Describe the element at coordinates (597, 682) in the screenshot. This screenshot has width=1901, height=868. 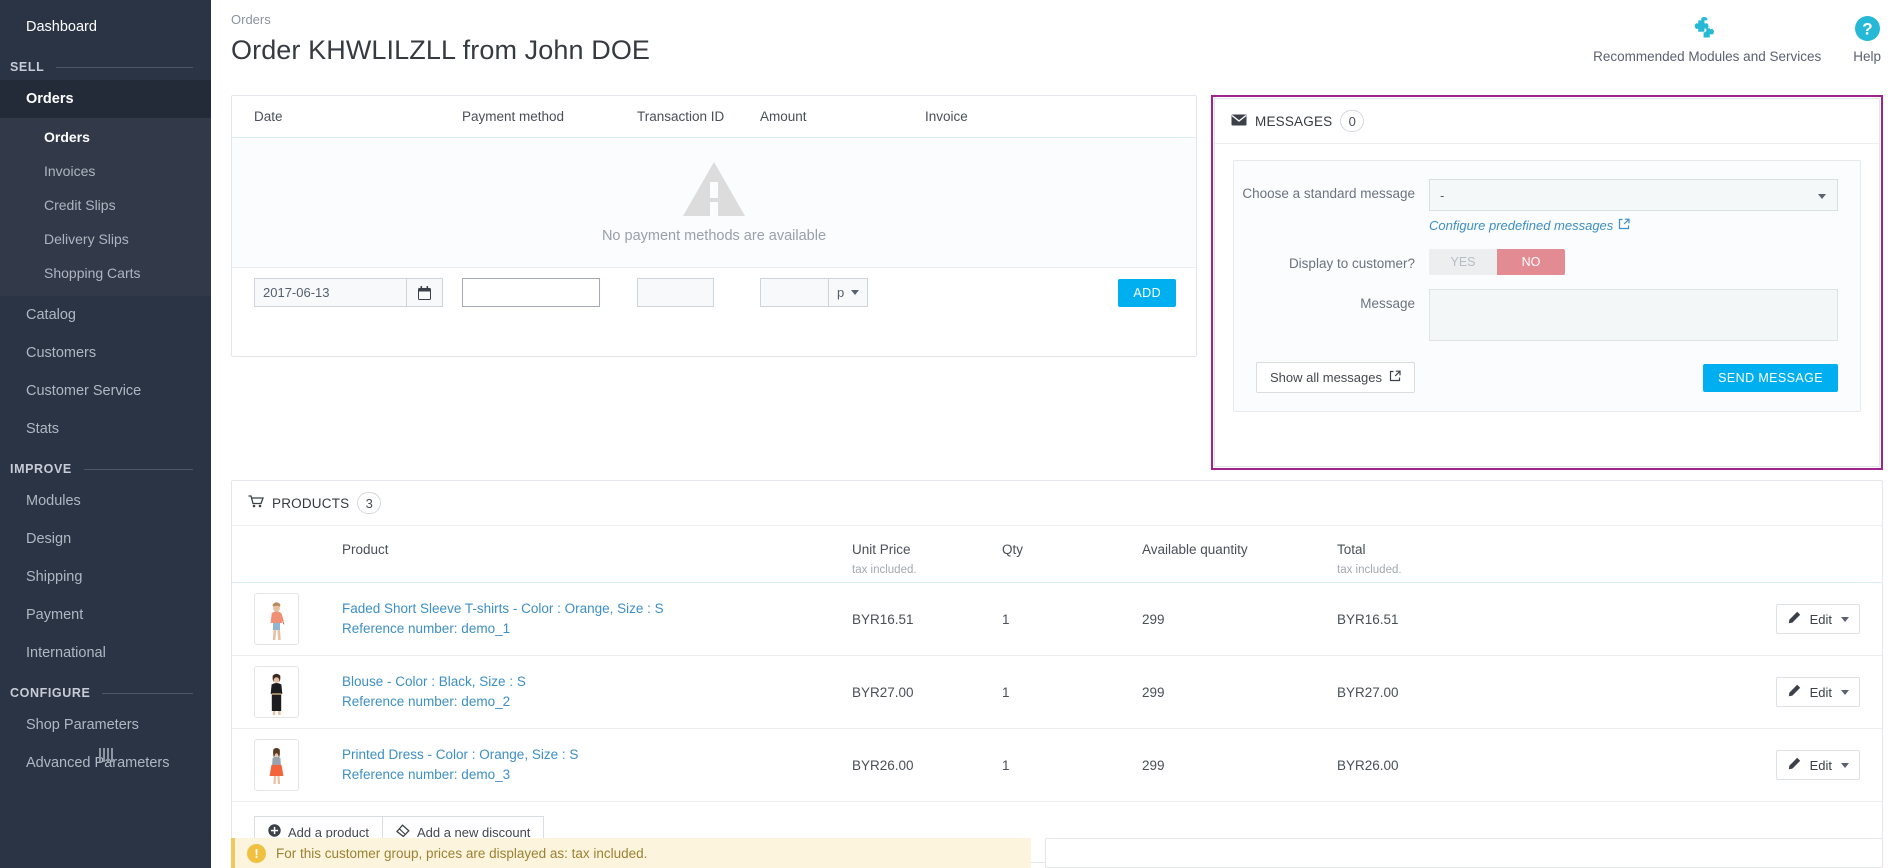
I see `product-name-link: Blouse - Color : Black, Size : S` at that location.